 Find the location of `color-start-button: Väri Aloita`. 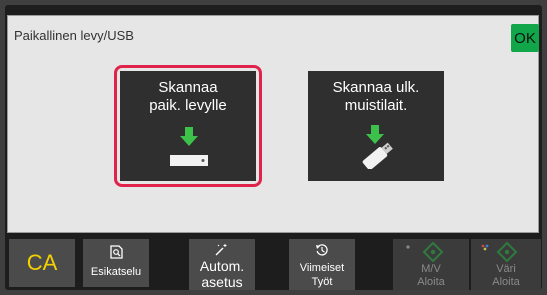

color-start-button: Väri Aloita is located at coordinates (506, 264).